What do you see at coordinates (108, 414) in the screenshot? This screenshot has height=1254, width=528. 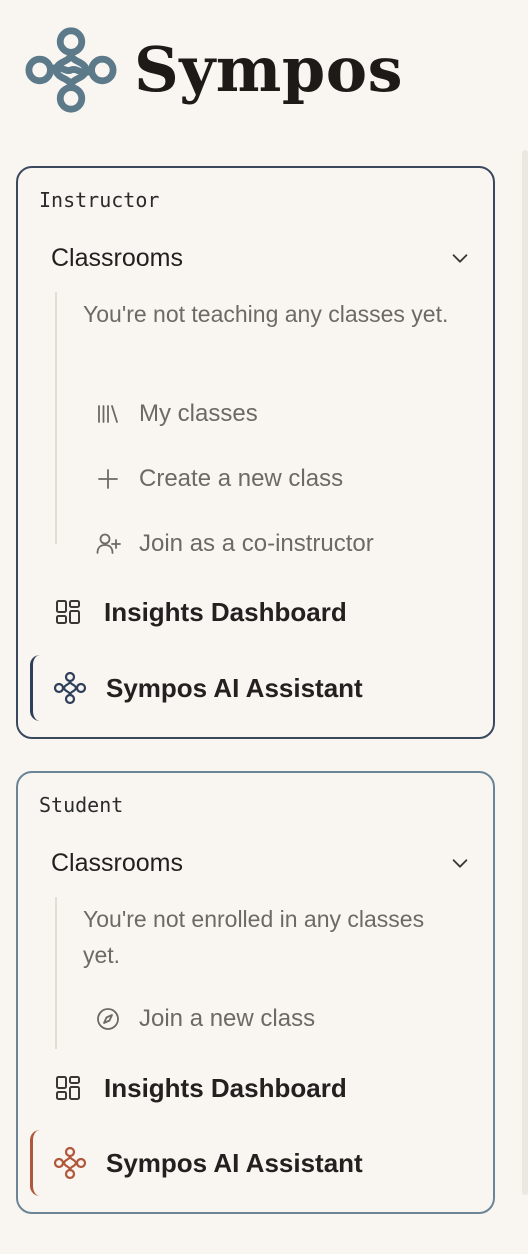 I see `library-icon` at bounding box center [108, 414].